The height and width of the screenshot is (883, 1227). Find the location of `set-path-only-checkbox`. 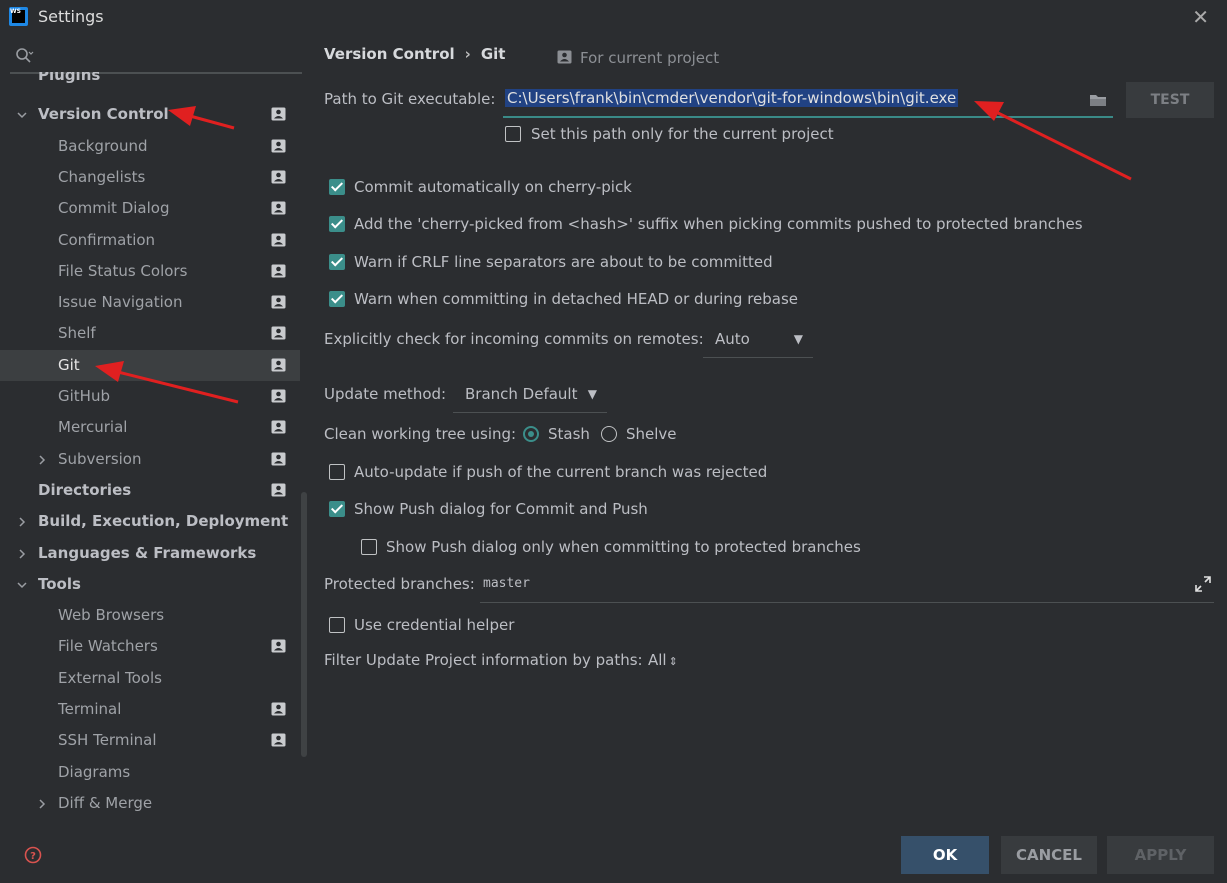

set-path-only-checkbox is located at coordinates (513, 134).